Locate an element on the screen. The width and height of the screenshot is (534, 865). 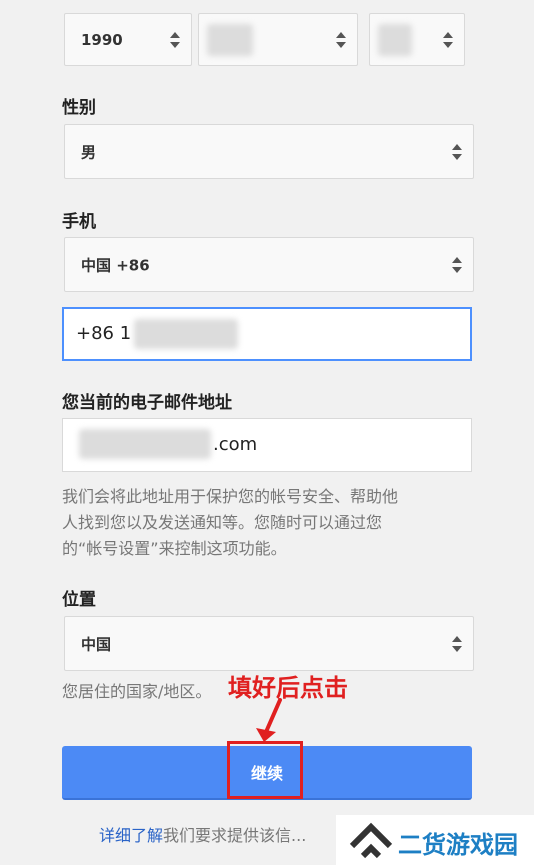
email-input: .com is located at coordinates (267, 445).